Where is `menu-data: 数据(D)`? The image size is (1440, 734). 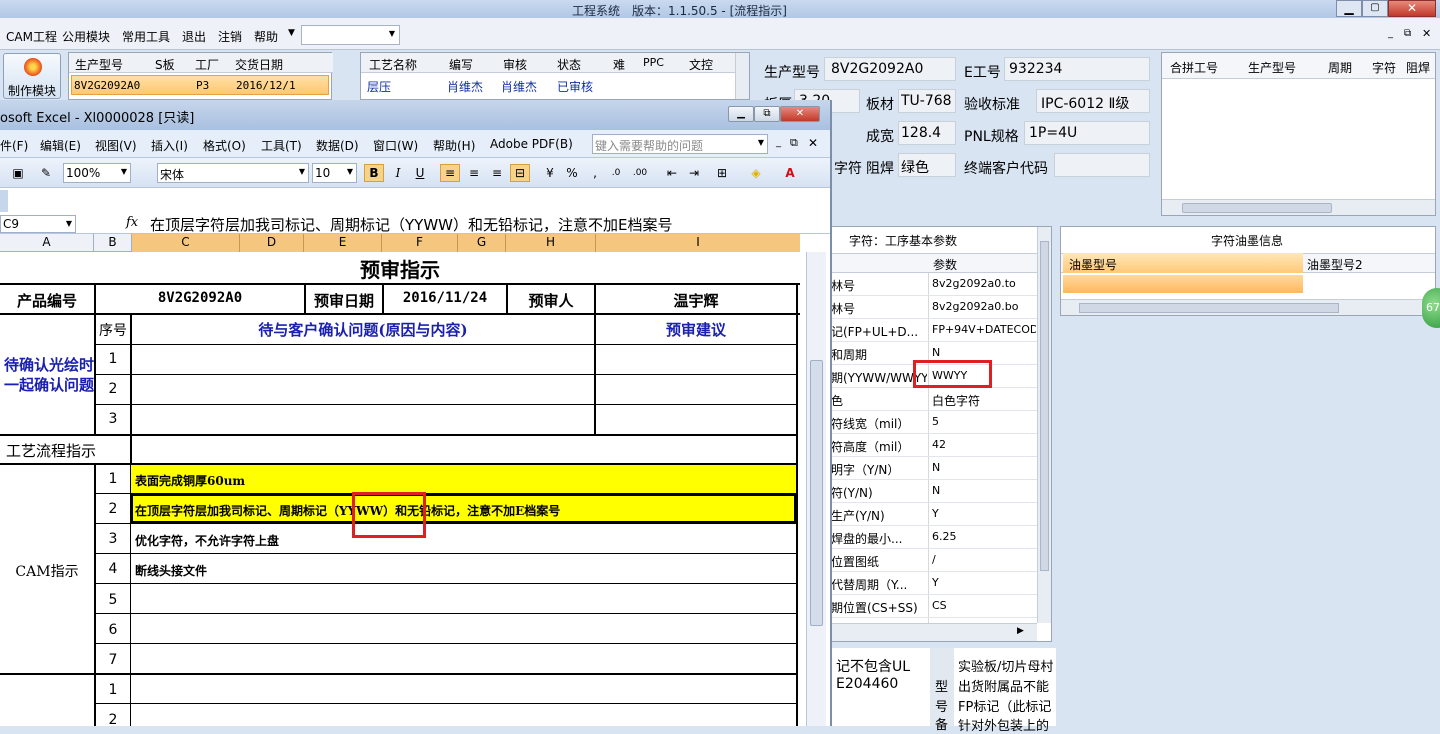 menu-data: 数据(D) is located at coordinates (337, 145).